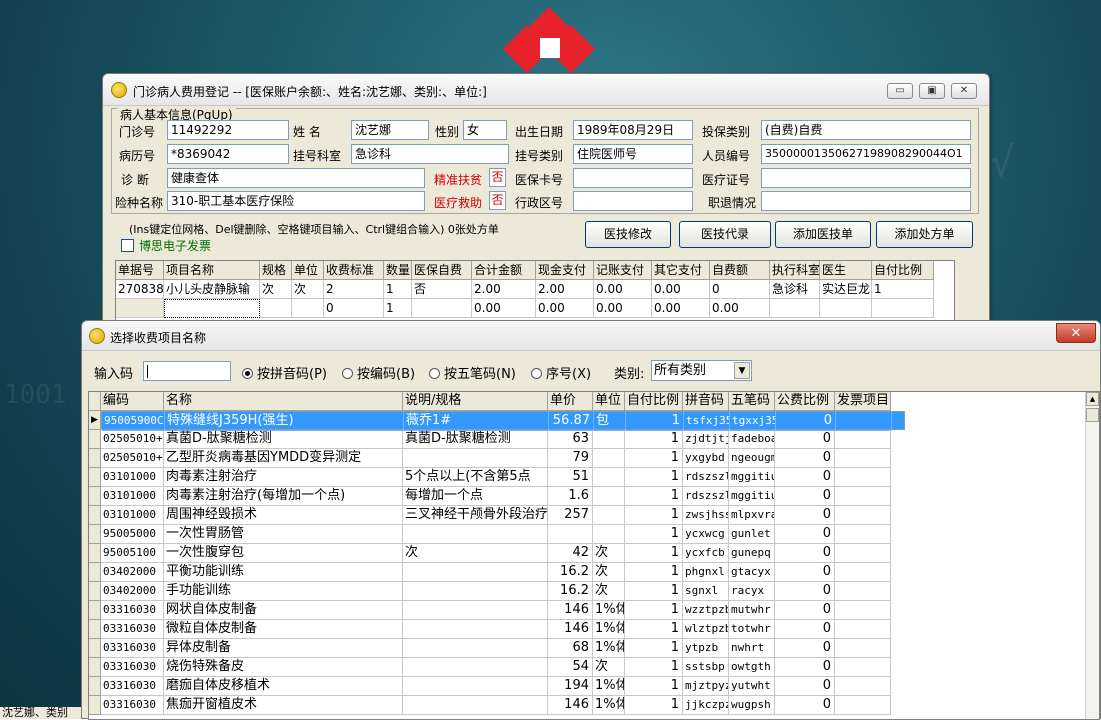  I want to click on grid-cell: 257, so click(570, 515).